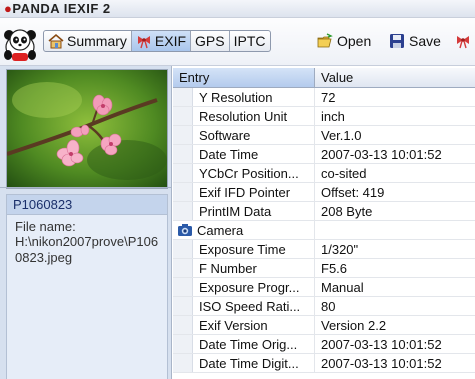  I want to click on tab-exif-label: EXIF, so click(170, 41).